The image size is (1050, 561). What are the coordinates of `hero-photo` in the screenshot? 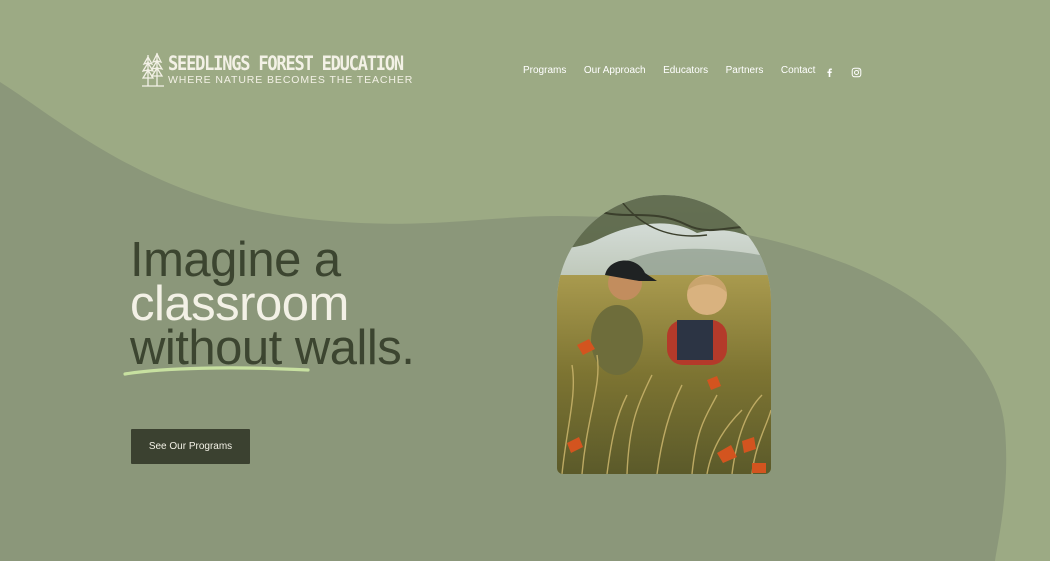 It's located at (664, 334).